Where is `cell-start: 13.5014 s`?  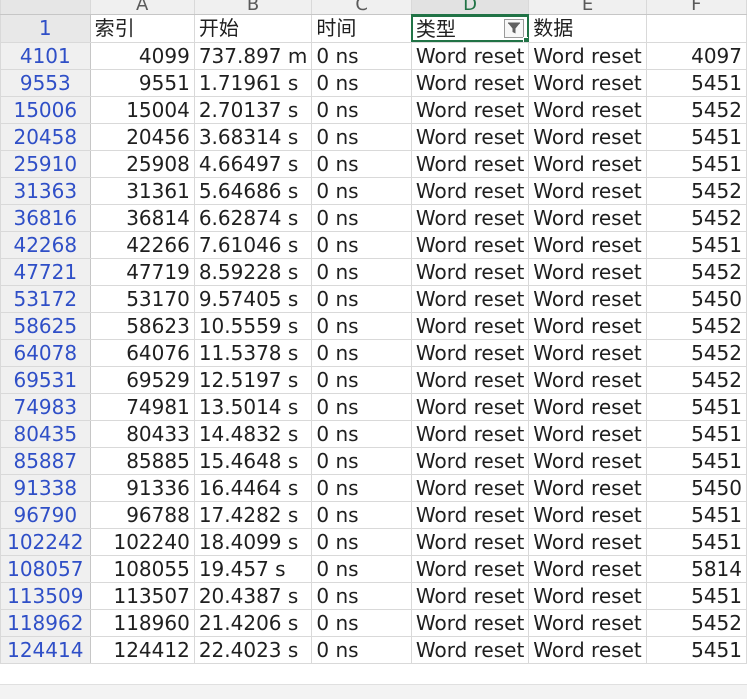
cell-start: 13.5014 s is located at coordinates (253, 406).